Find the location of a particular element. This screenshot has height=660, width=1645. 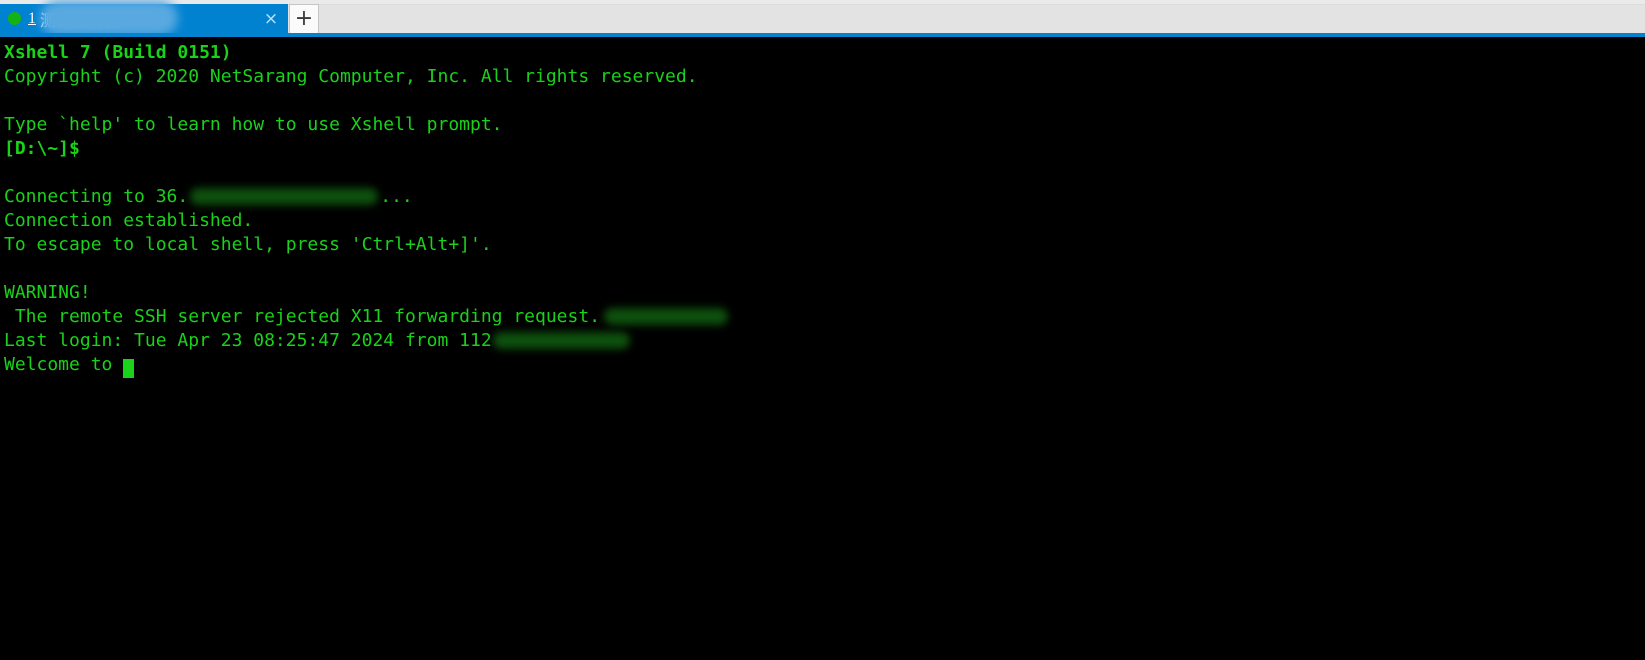

hostname-redaction-blur is located at coordinates (561, 340).